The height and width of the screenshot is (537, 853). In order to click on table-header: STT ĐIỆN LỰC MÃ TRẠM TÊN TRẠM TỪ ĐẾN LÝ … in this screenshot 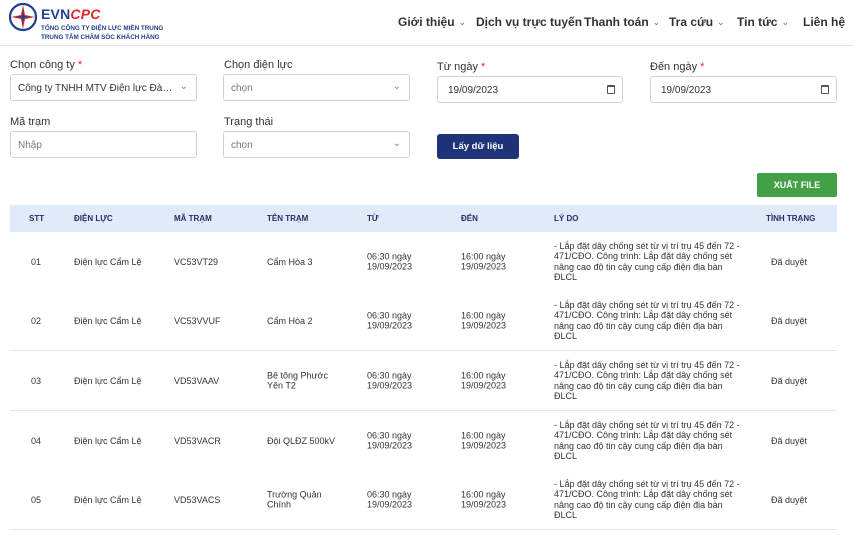, I will do `click(423, 218)`.